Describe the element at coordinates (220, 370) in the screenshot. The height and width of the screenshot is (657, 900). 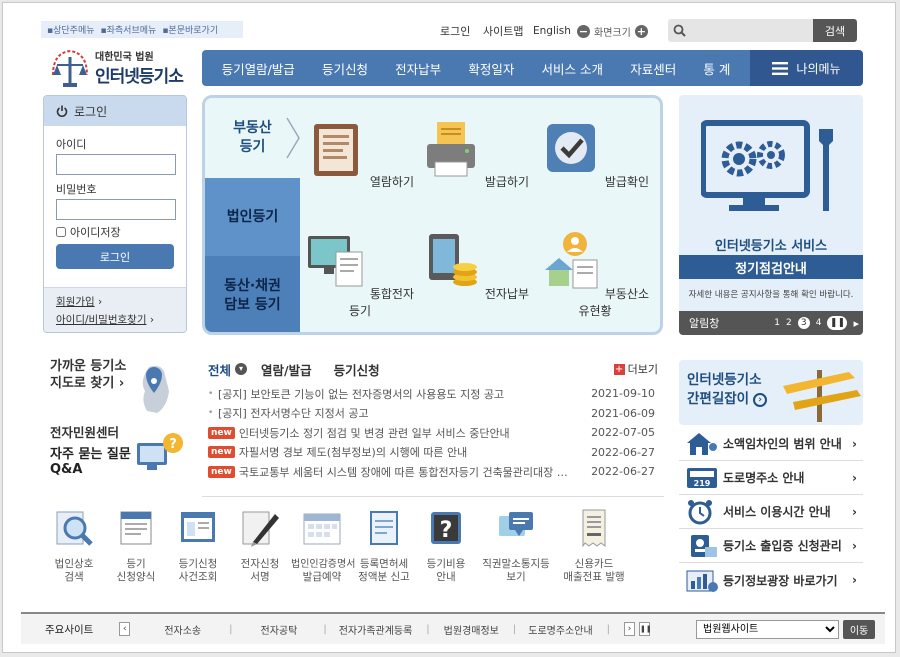
I see `news-tab-all-label: 전체` at that location.